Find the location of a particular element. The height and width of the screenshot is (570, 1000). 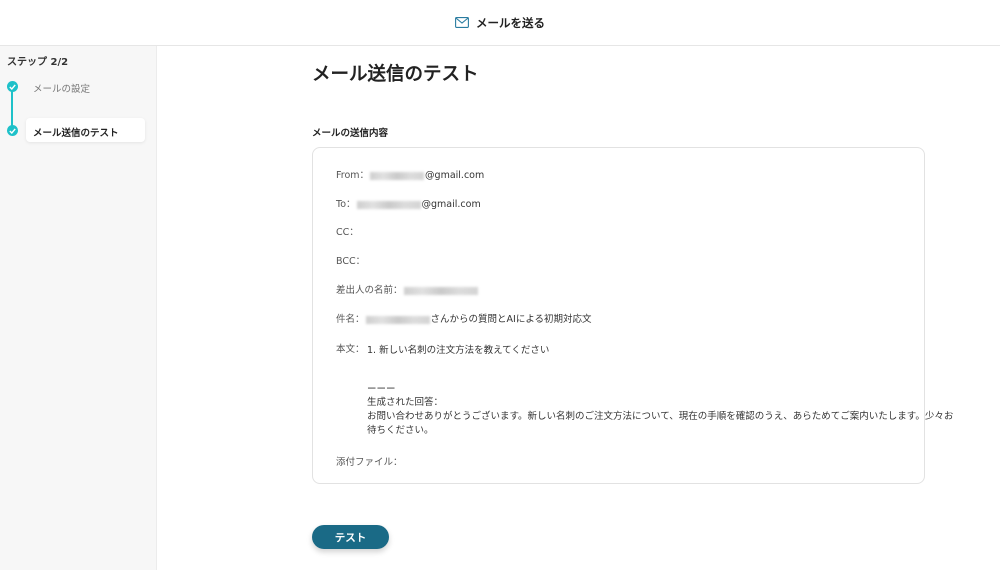

mail-icon is located at coordinates (462, 22).